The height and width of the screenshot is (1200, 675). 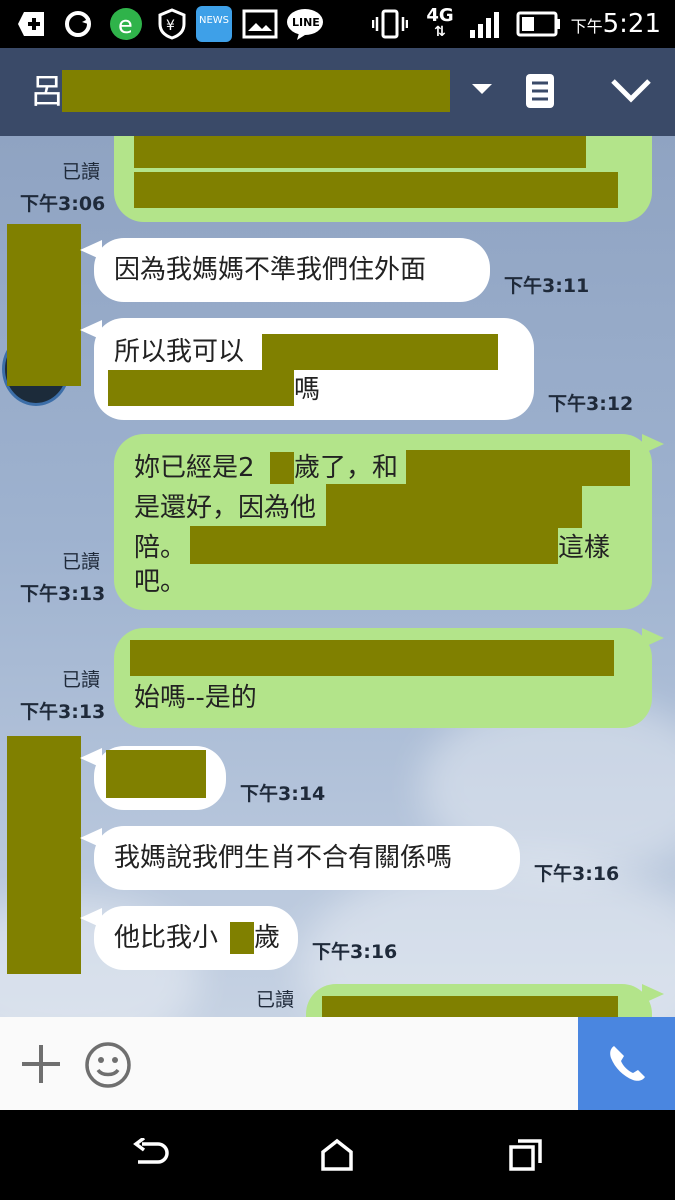 I want to click on message-time: 下午3:12, so click(x=591, y=404).